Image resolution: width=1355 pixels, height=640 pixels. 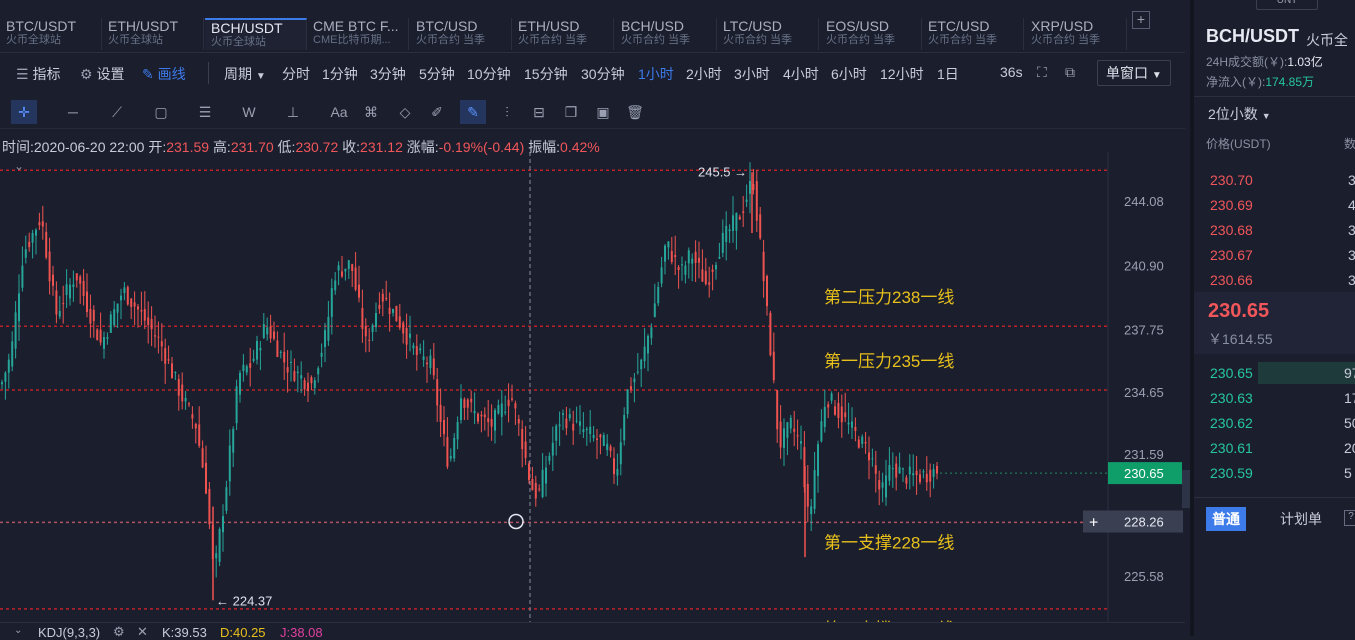 What do you see at coordinates (849, 74) in the screenshot?
I see `period-11: 6小时` at bounding box center [849, 74].